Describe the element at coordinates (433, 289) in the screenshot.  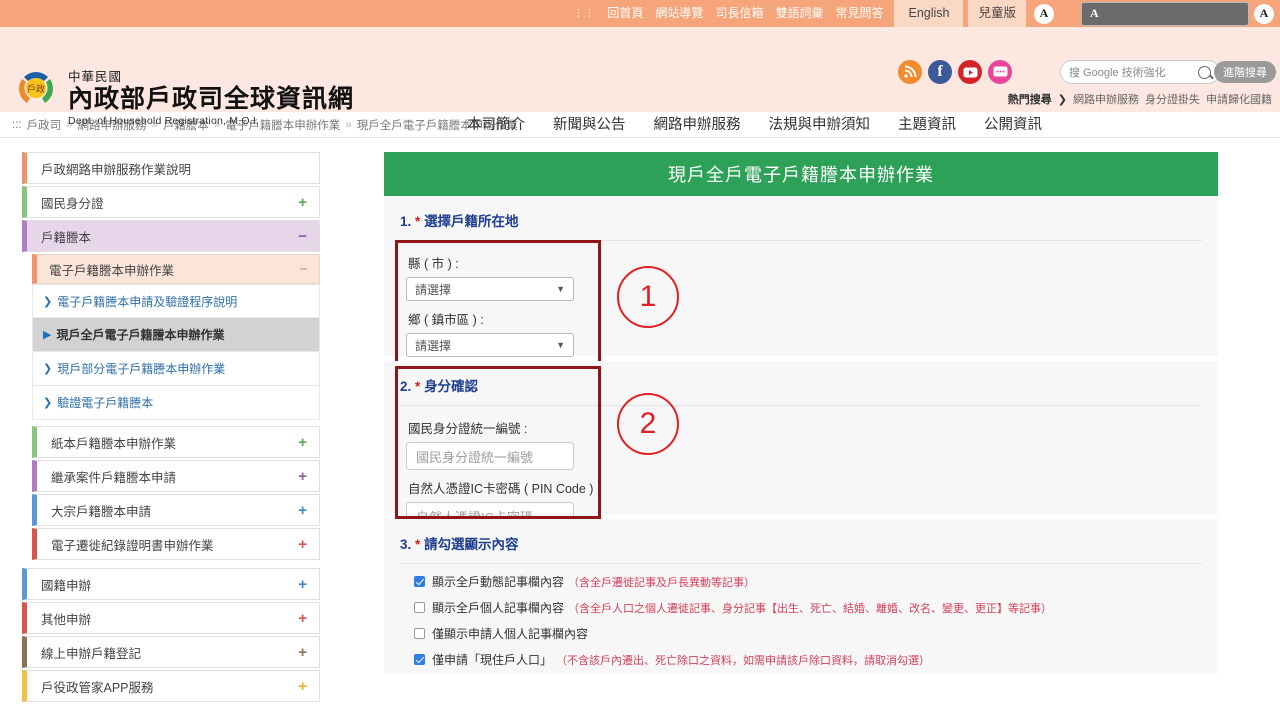
I see `county-select-value: 請選擇` at that location.